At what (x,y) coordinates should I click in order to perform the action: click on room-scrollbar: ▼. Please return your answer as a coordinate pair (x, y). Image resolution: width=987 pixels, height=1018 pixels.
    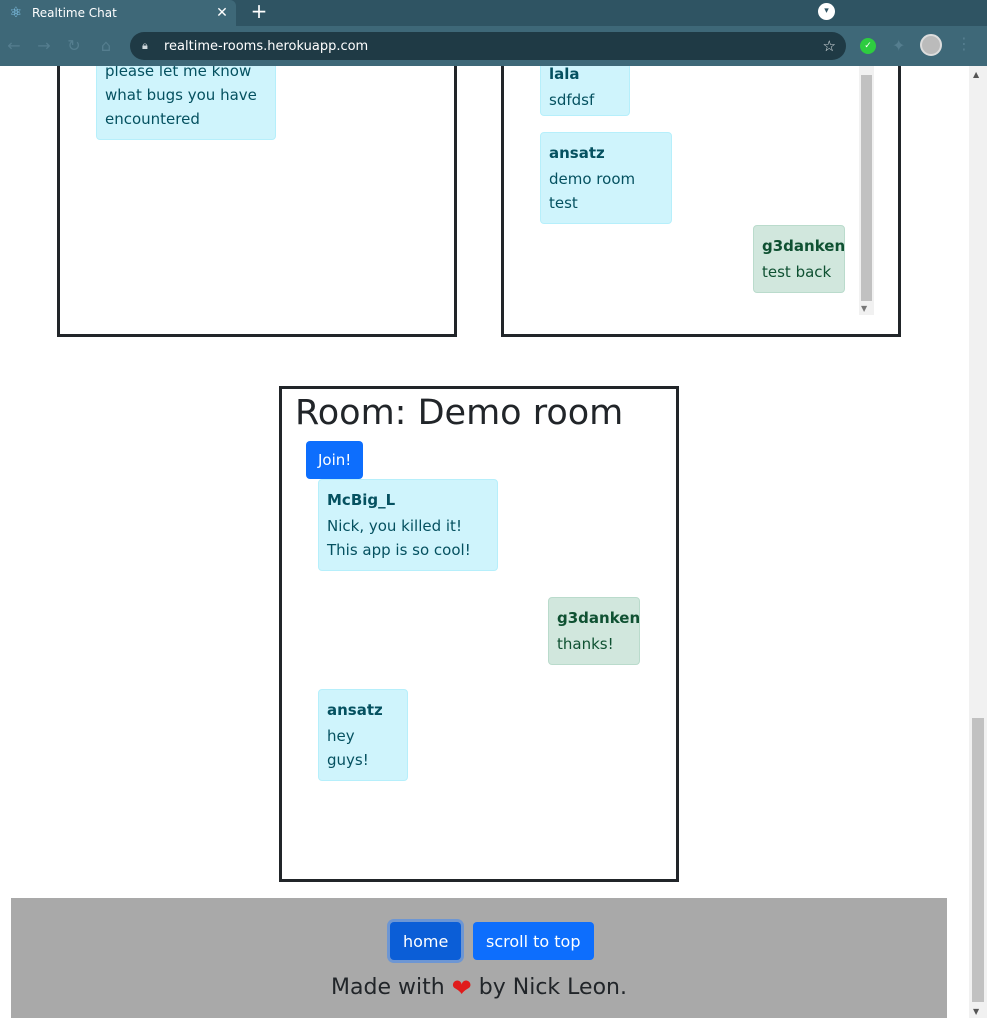
    Looking at the image, I should click on (866, 190).